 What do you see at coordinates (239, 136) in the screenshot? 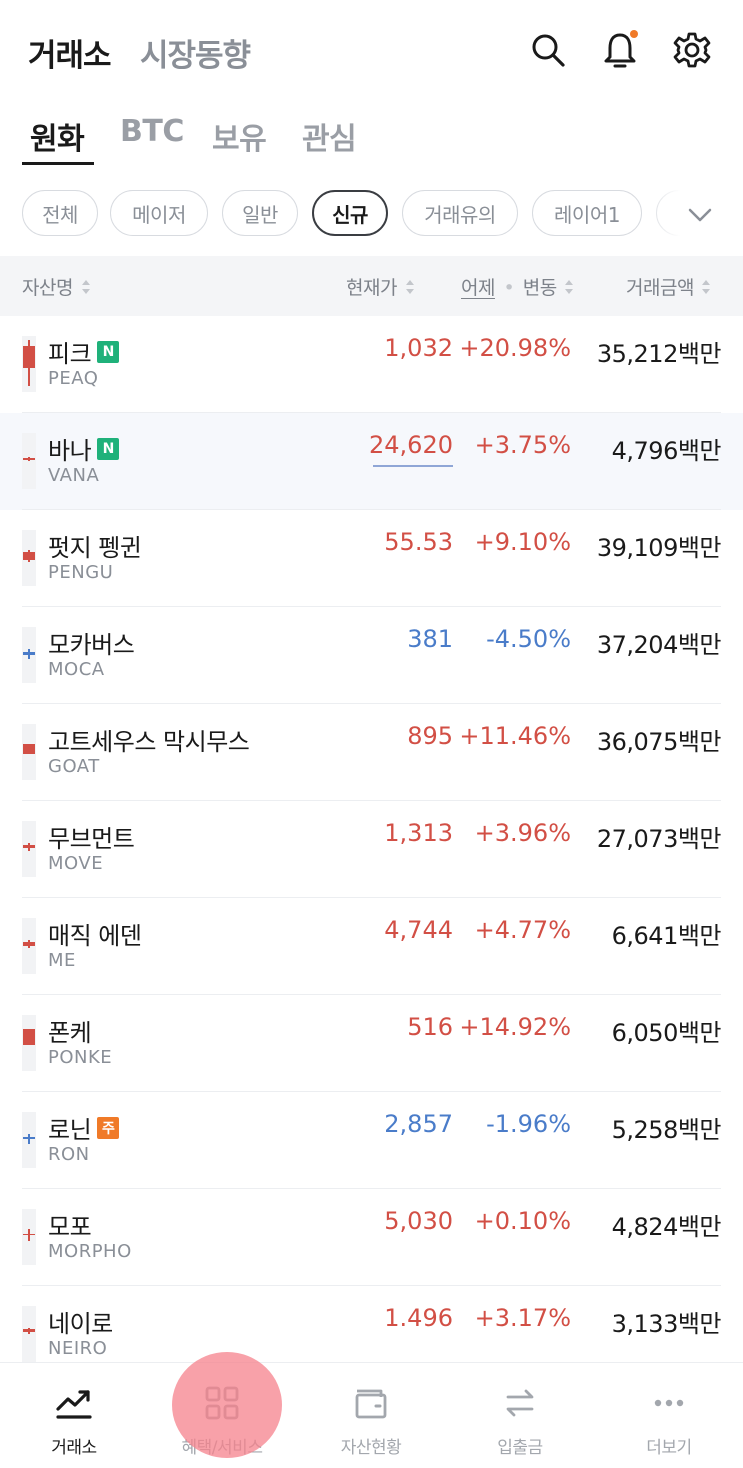
I see `tab-holdings: 보유` at bounding box center [239, 136].